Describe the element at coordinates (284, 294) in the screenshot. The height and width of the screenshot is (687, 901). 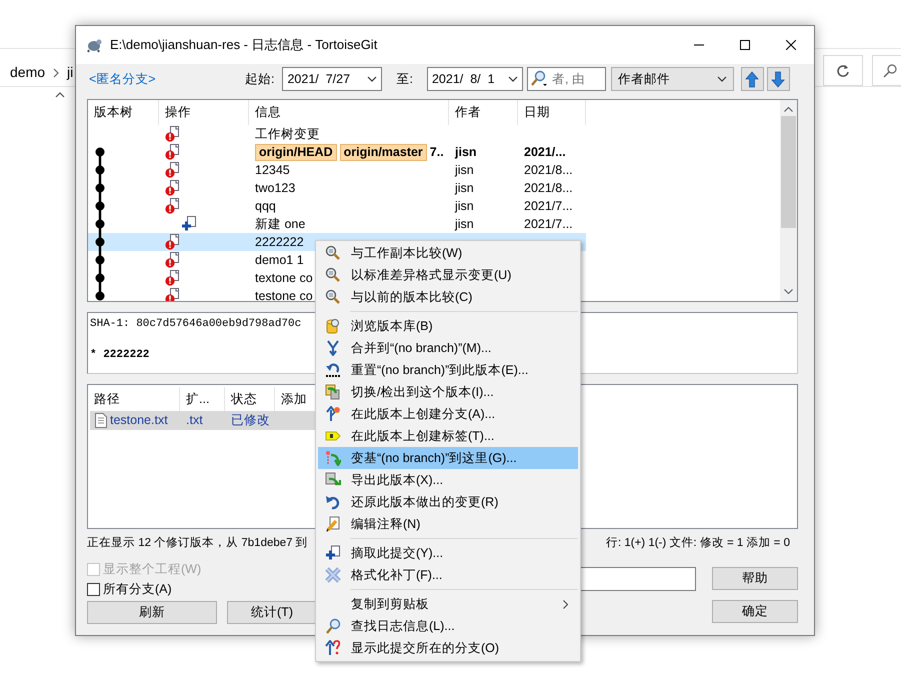
I see `commit-message: testone co` at that location.